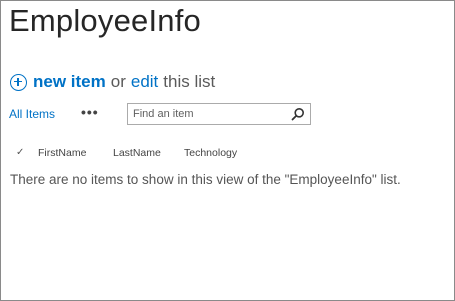 Image resolution: width=455 pixels, height=301 pixels. What do you see at coordinates (298, 114) in the screenshot?
I see `search-icon` at bounding box center [298, 114].